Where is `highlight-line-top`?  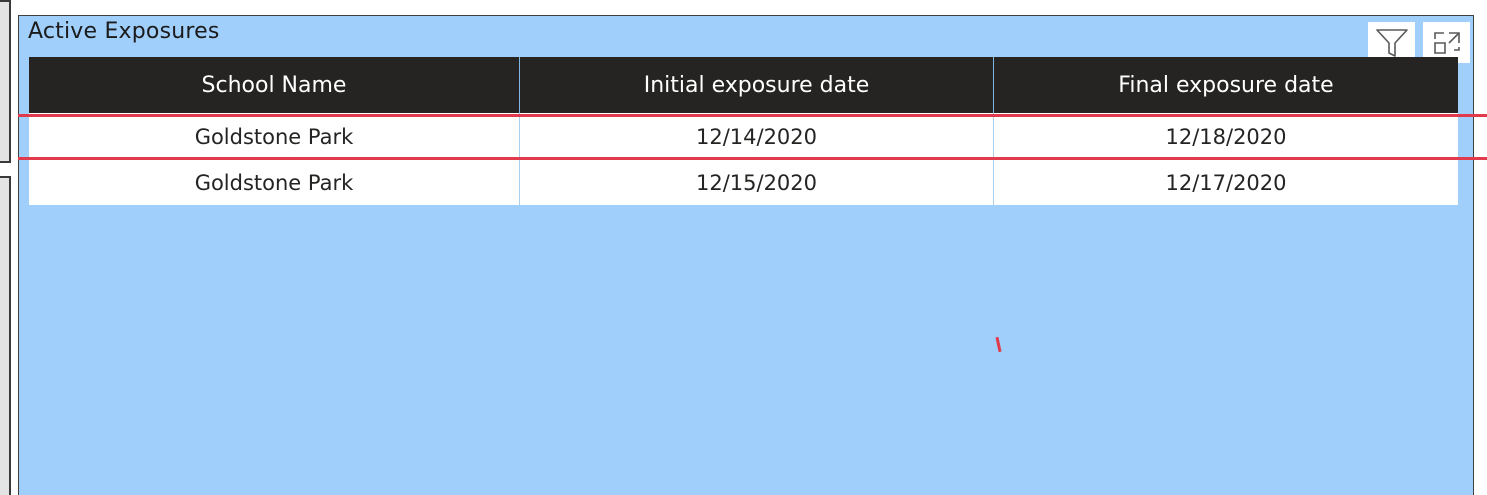 highlight-line-top is located at coordinates (752, 115).